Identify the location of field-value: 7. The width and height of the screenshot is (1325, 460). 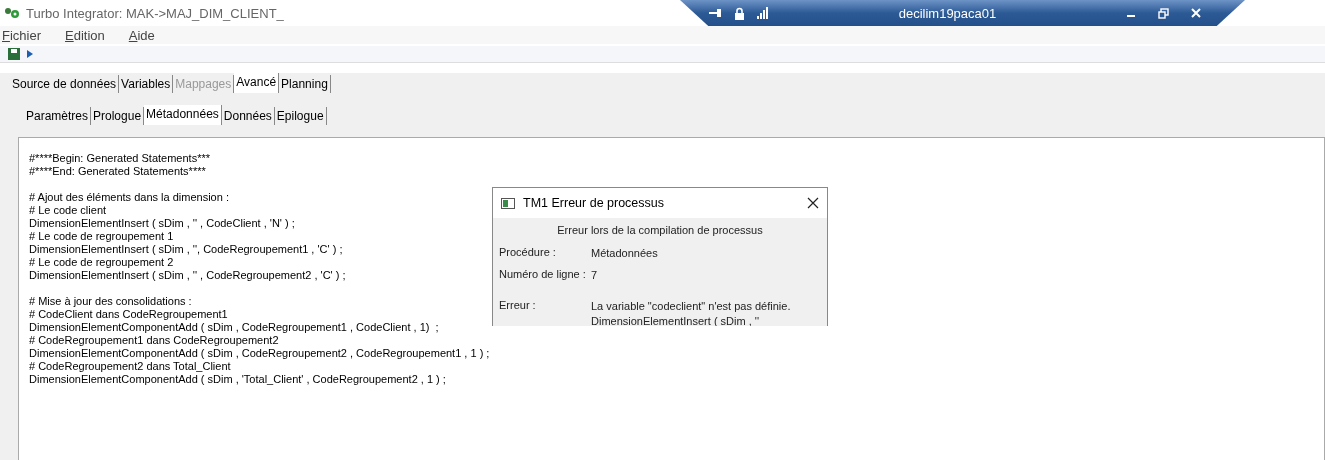
(594, 275).